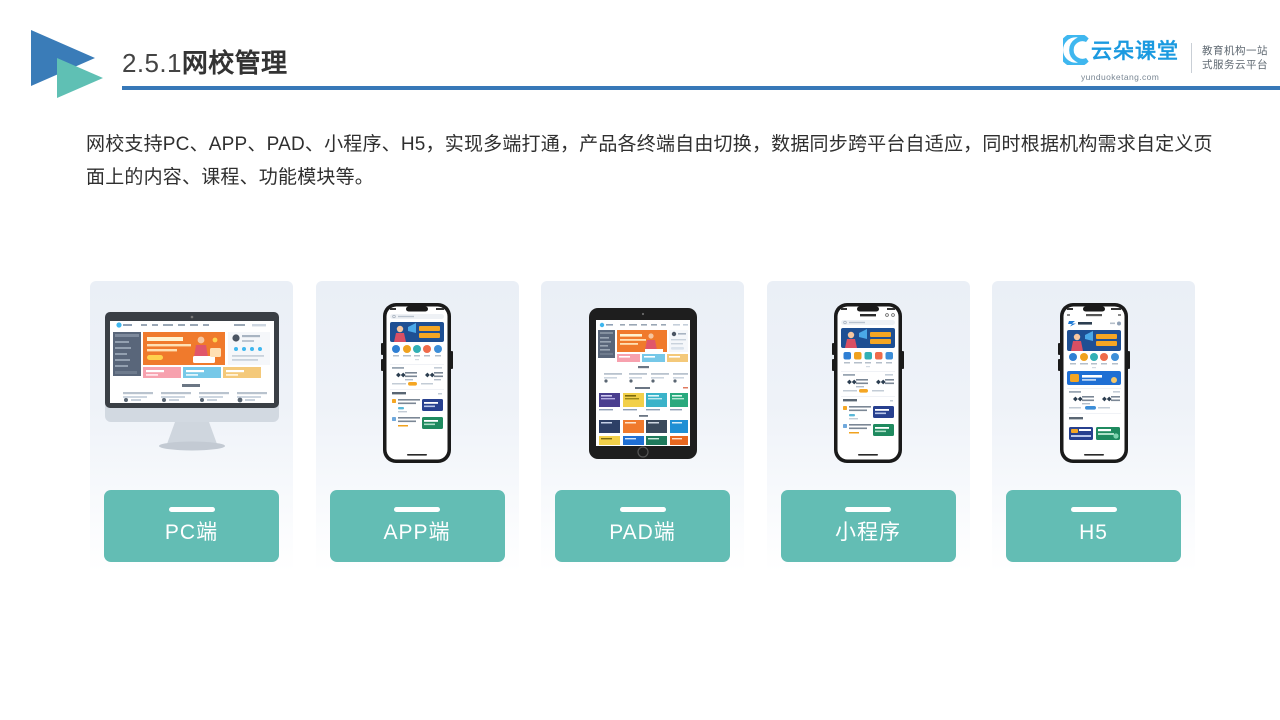  I want to click on card-label-text: PC端, so click(191, 532).